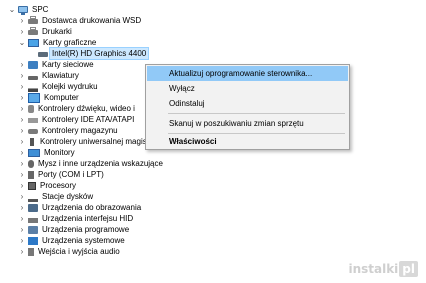  What do you see at coordinates (247, 88) in the screenshot?
I see `menu-item-disable: Wyłącz` at bounding box center [247, 88].